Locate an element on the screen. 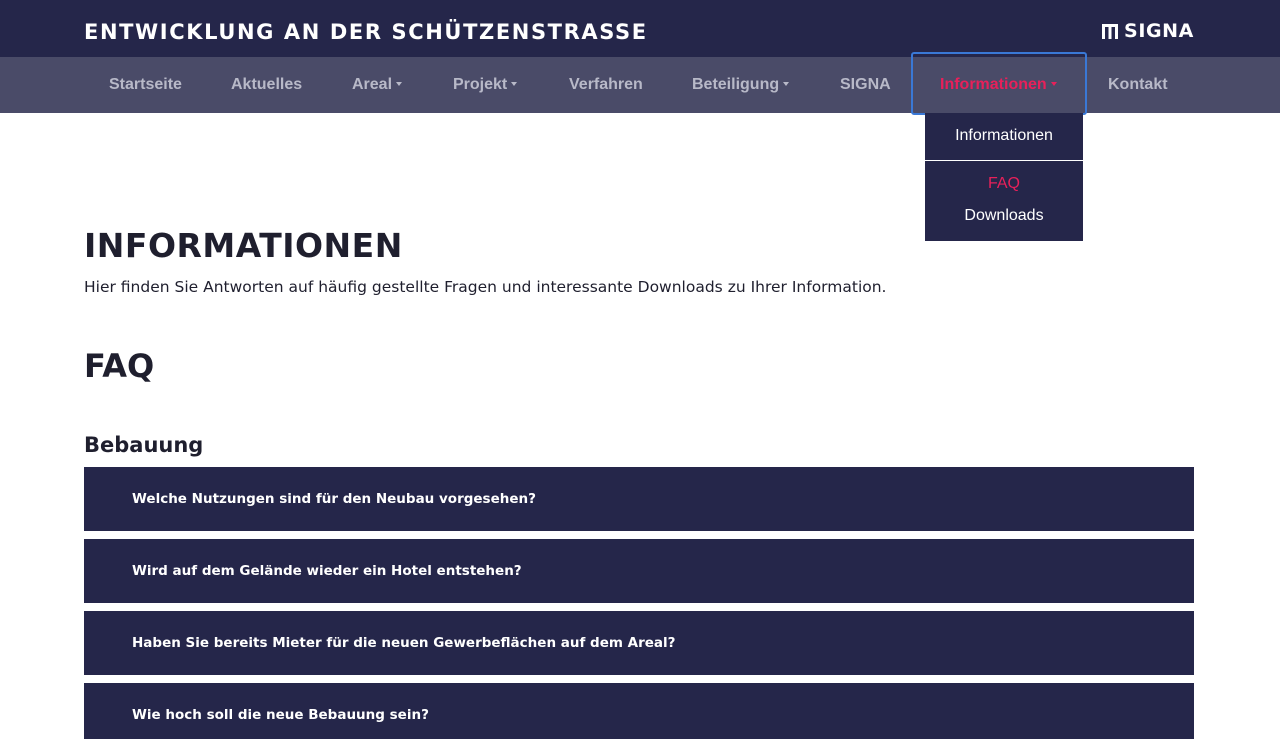  nav-item-label: Projekt is located at coordinates (480, 84).